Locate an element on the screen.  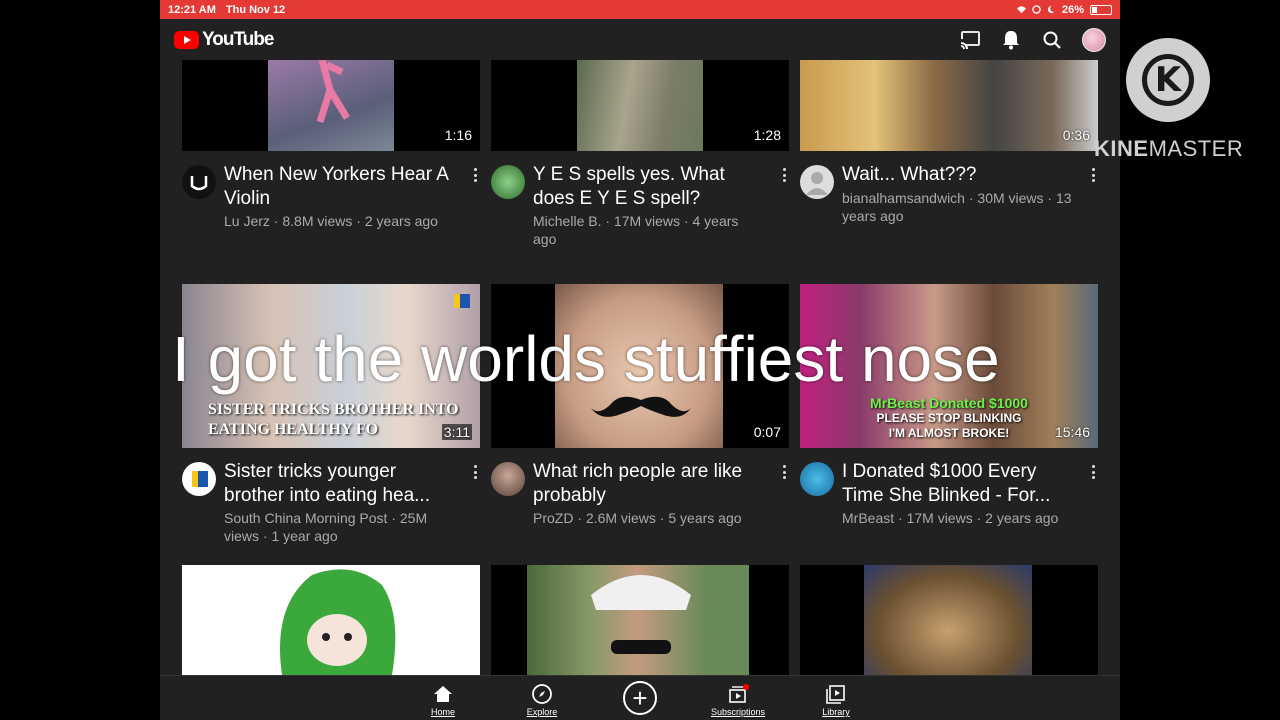
video-thumbnail: 1:16 is located at coordinates (331, 105).